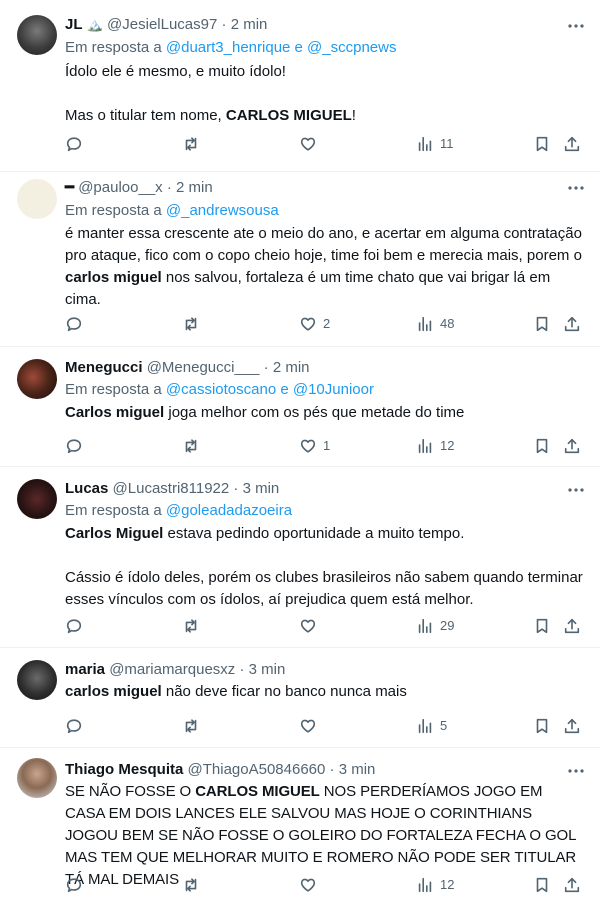 This screenshot has width=600, height=907. I want to click on views-button: 5, so click(431, 726).